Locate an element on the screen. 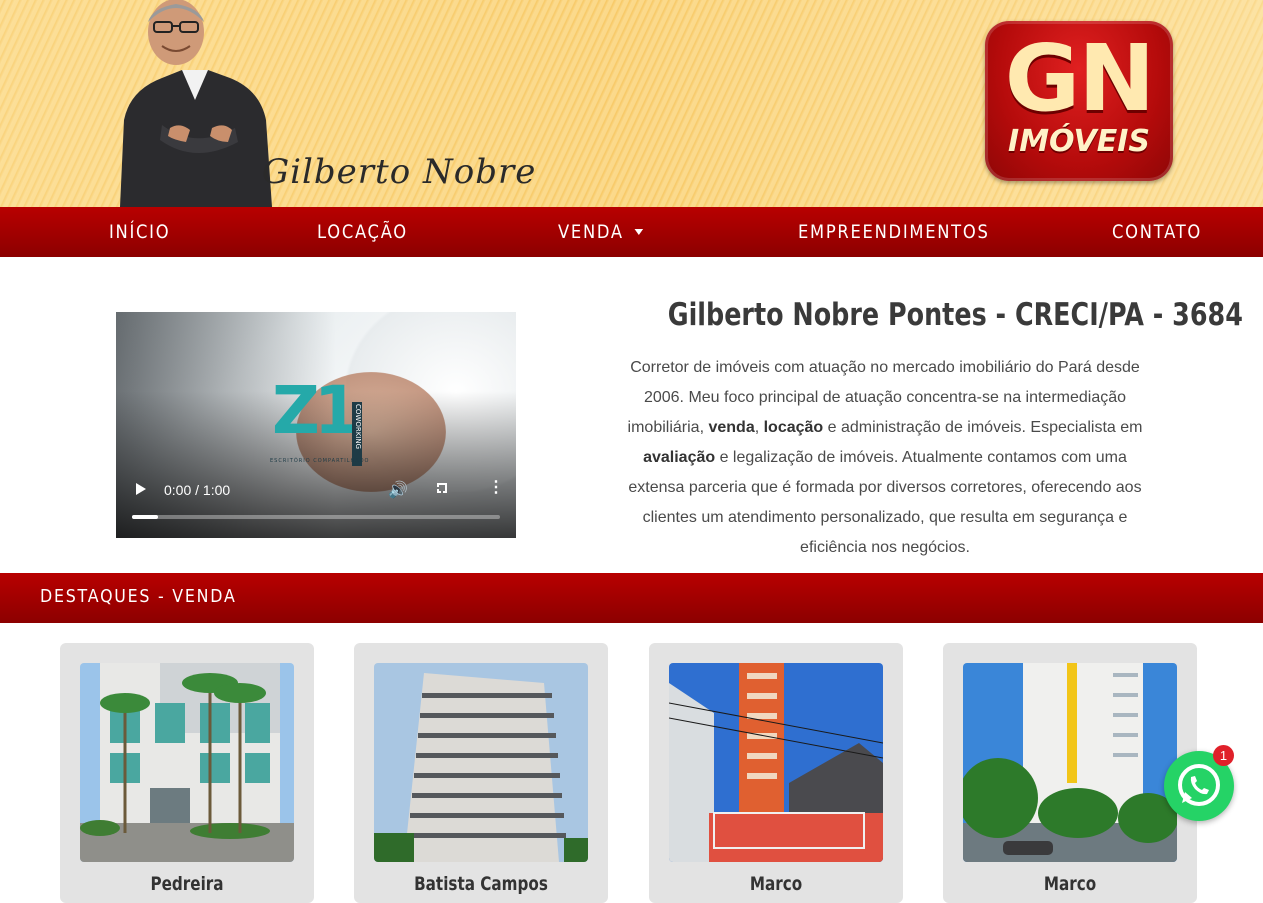 This screenshot has width=1263, height=903. caret-down-icon is located at coordinates (638, 232).